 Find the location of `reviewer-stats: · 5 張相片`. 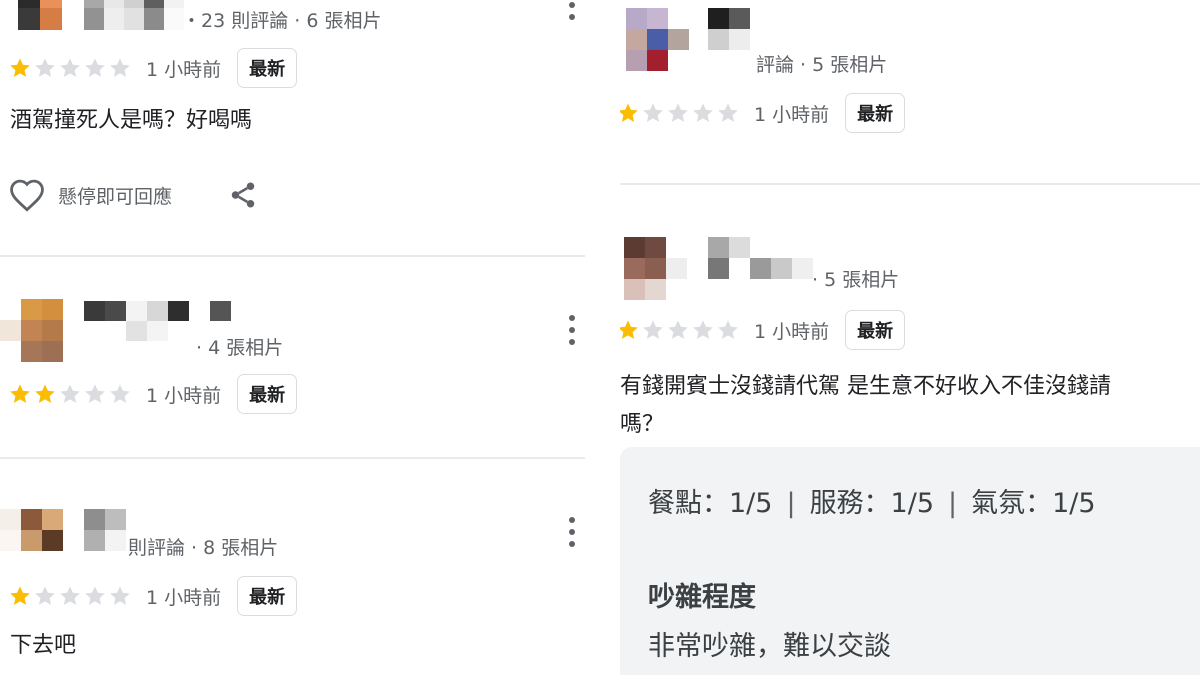

reviewer-stats: · 5 張相片 is located at coordinates (856, 280).